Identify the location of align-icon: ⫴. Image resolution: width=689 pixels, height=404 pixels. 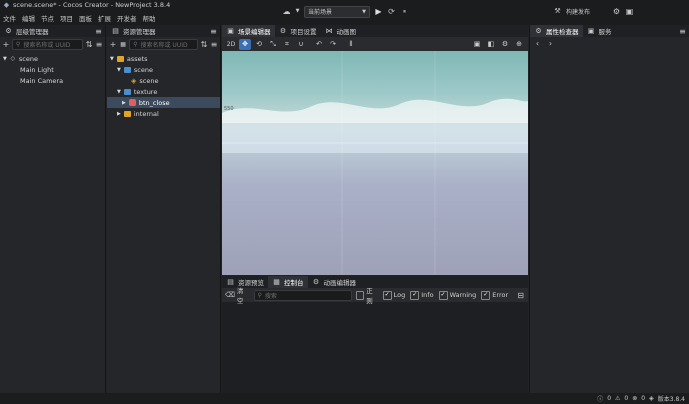
(351, 44).